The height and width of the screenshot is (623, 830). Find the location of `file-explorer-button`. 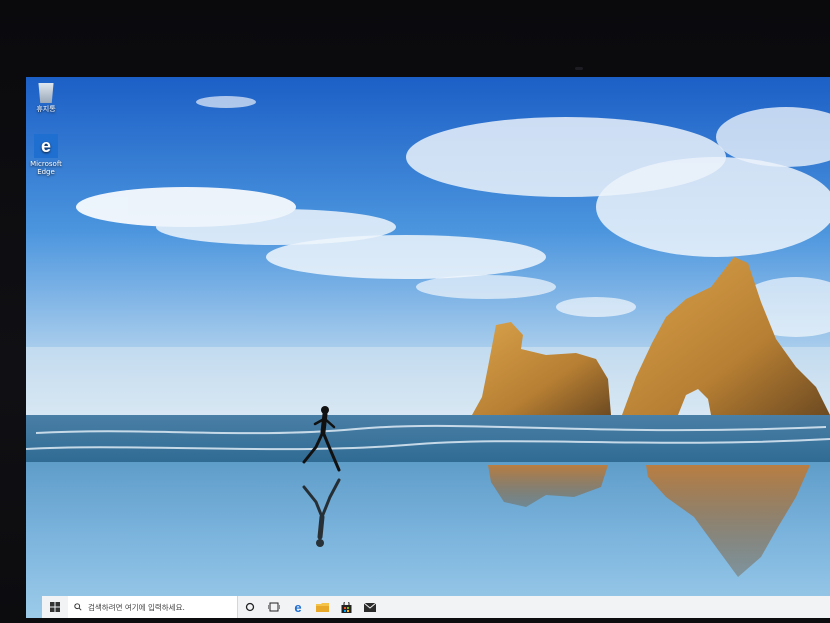

file-explorer-button is located at coordinates (322, 607).